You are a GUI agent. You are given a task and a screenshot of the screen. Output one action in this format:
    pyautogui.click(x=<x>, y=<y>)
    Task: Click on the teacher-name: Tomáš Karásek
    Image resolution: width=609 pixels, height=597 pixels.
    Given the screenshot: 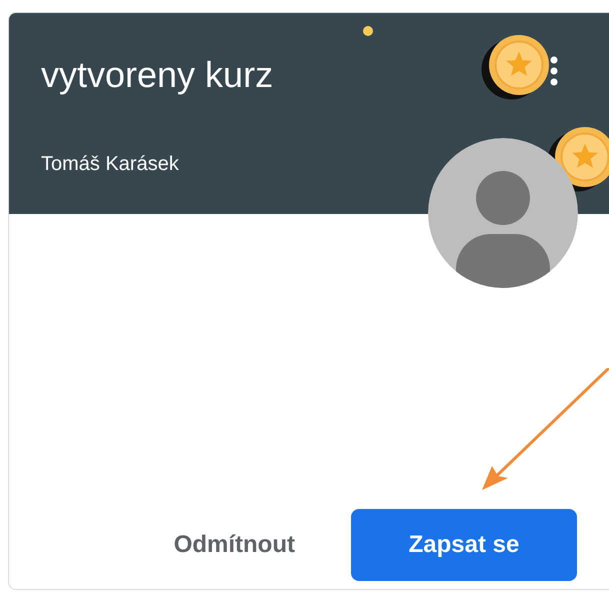 What is the action you would take?
    pyautogui.click(x=110, y=164)
    